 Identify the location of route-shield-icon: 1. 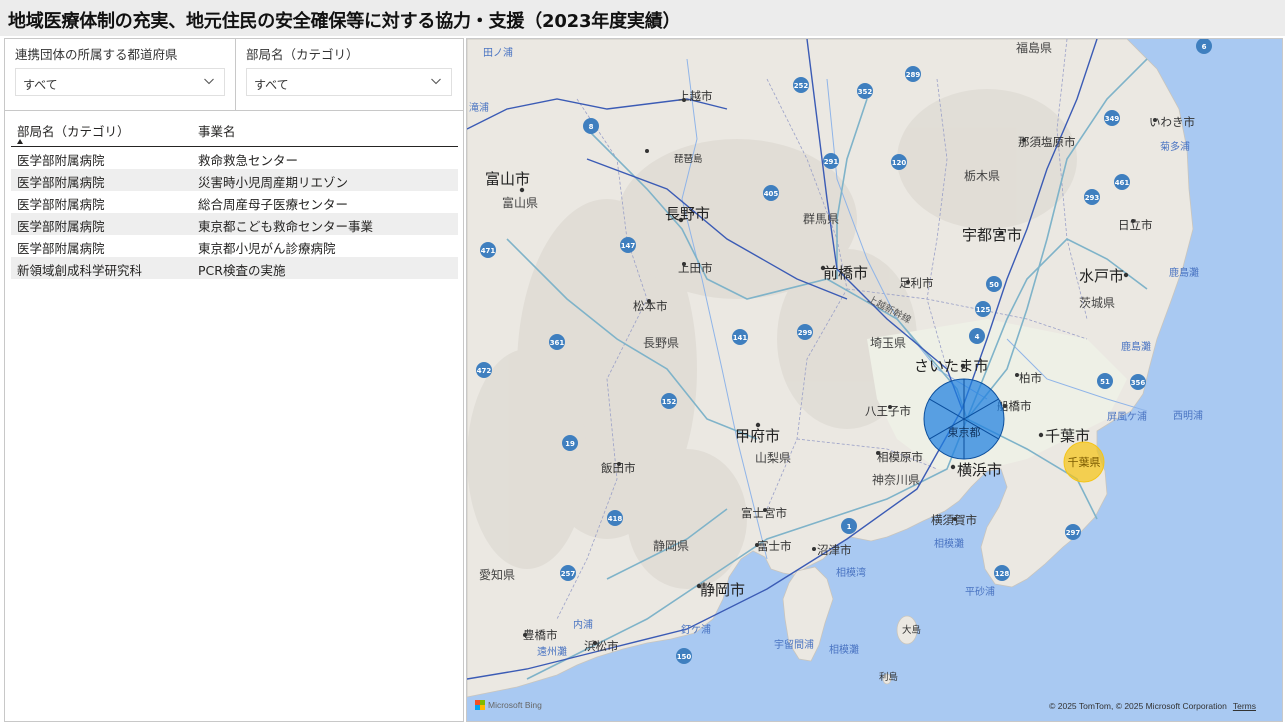
(849, 526).